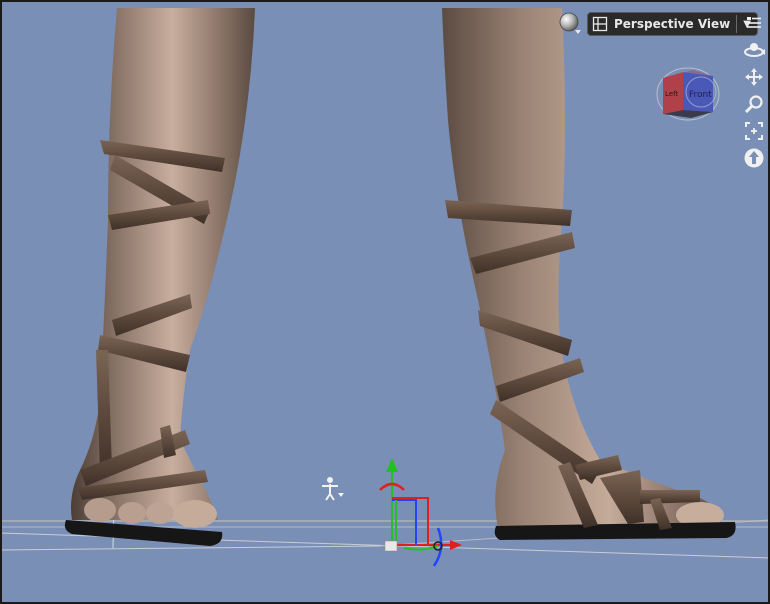 The height and width of the screenshot is (604, 770). I want to click on view-cube-left-label: Left, so click(671, 94).